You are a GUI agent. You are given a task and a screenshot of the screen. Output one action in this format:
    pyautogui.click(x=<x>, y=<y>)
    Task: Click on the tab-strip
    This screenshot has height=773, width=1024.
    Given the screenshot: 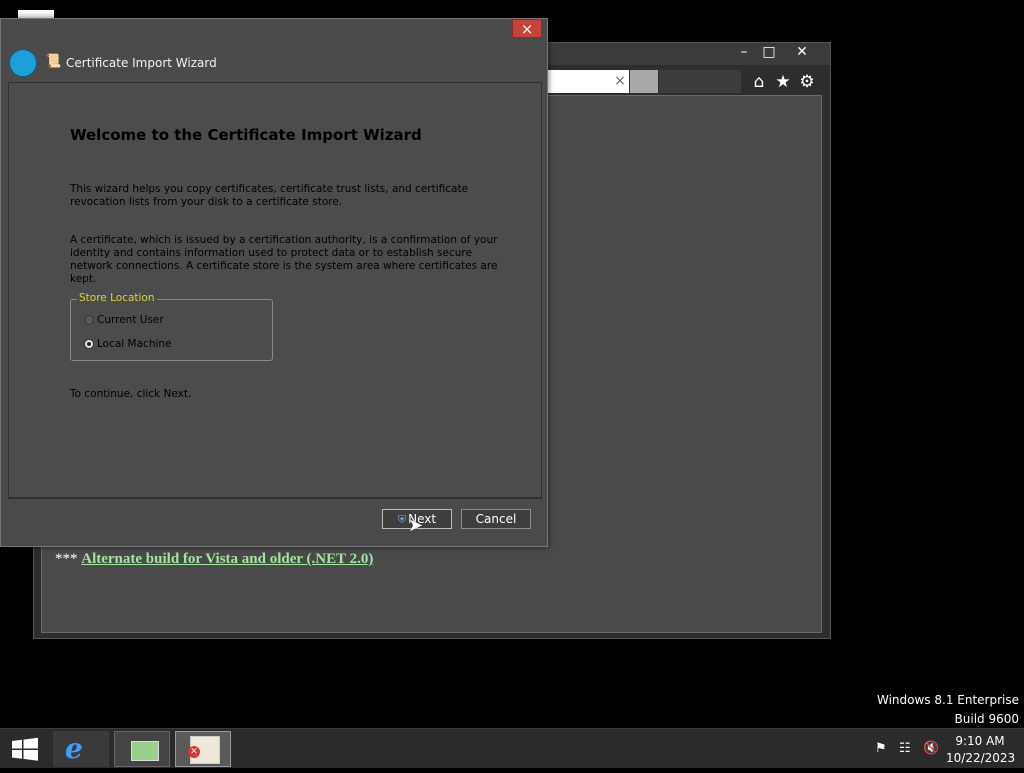 What is the action you would take?
    pyautogui.click(x=700, y=81)
    